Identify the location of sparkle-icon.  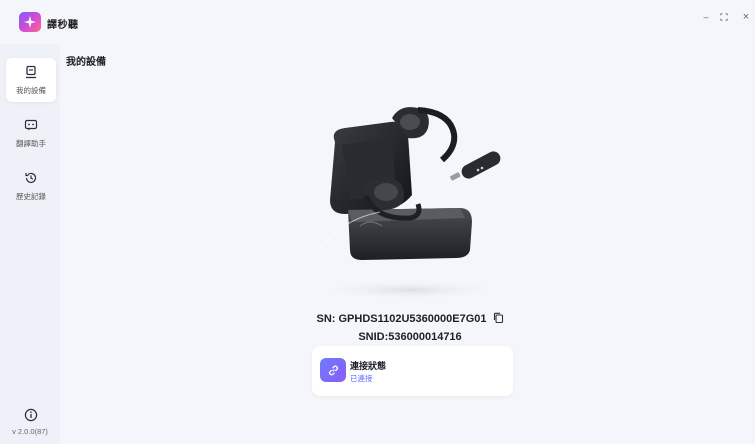
(30, 22).